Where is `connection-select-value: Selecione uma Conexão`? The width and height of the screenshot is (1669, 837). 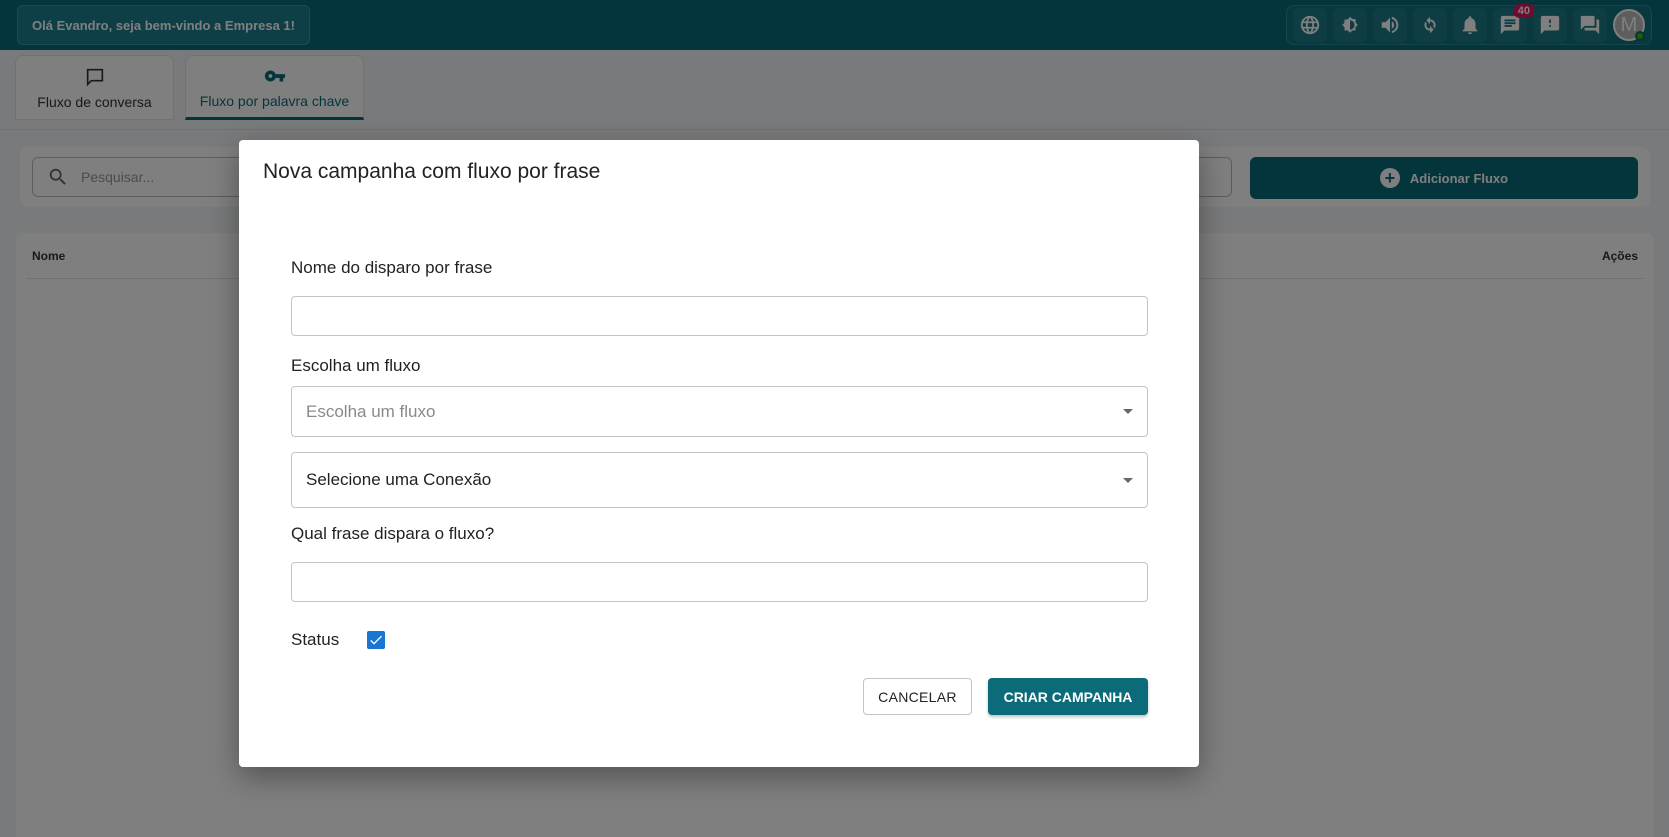
connection-select-value: Selecione uma Conexão is located at coordinates (399, 479).